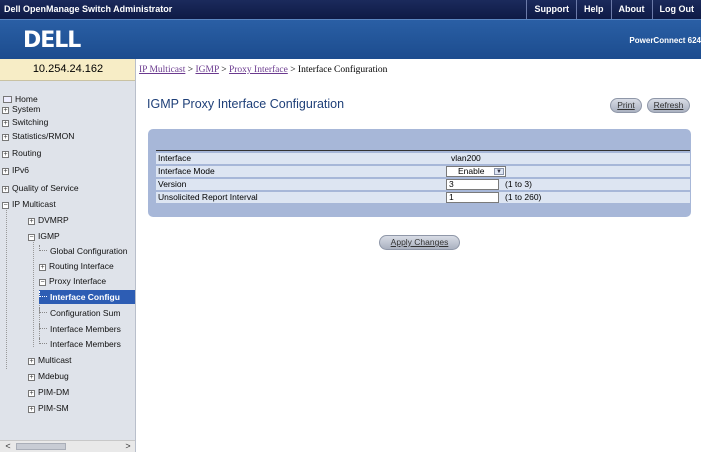 The height and width of the screenshot is (452, 701). I want to click on nav-system: + System, so click(21, 109).